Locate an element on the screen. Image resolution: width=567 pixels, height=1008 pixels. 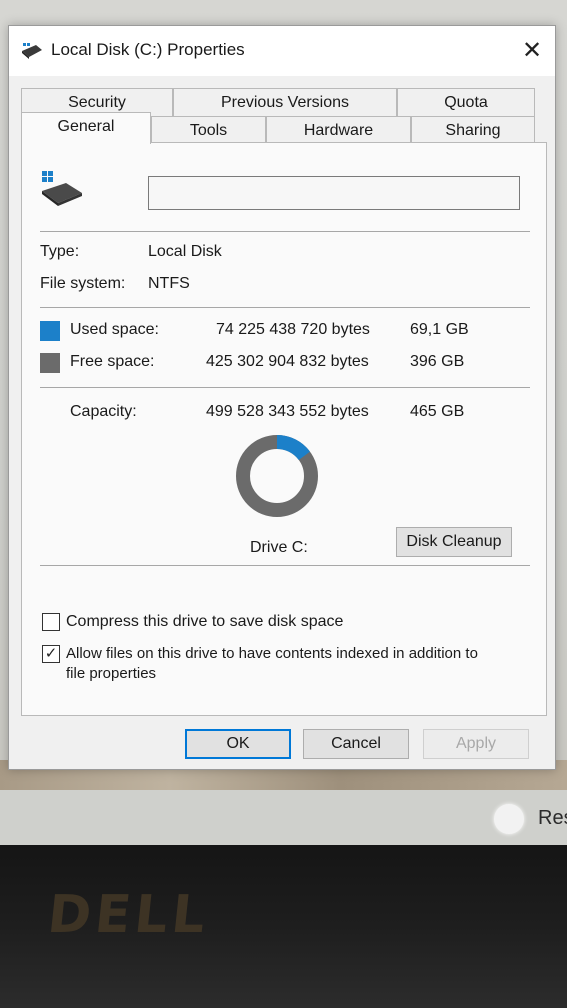
drive-label: Drive C: is located at coordinates (279, 547).